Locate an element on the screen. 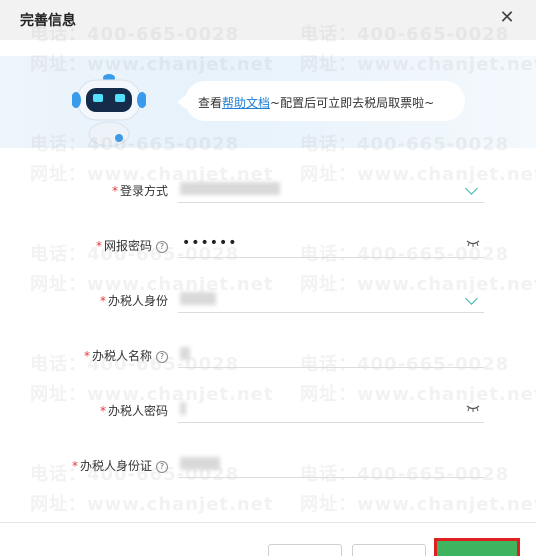 The height and width of the screenshot is (556, 536). primary-button is located at coordinates (477, 547).